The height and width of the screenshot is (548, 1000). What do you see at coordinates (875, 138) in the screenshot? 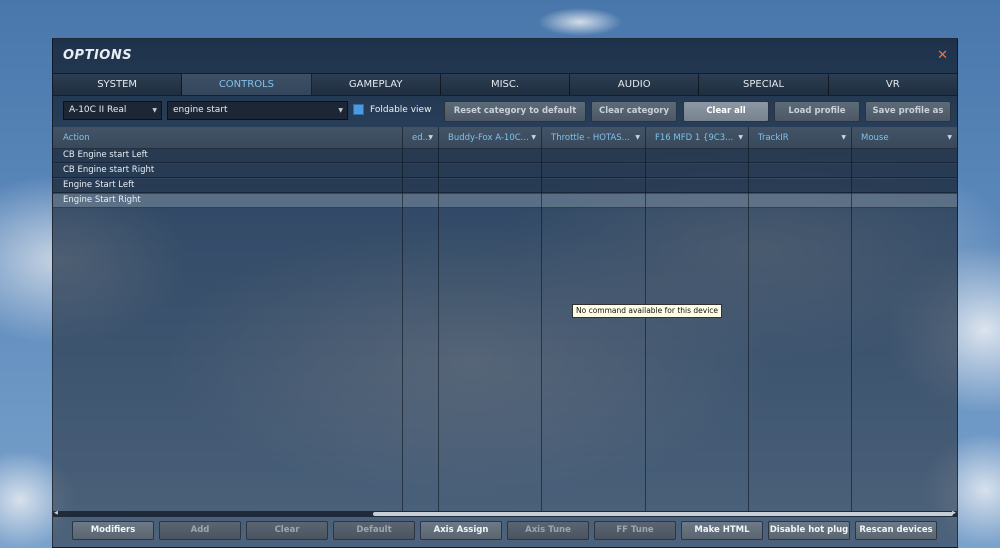
I see `column-header-label: Mouse` at bounding box center [875, 138].